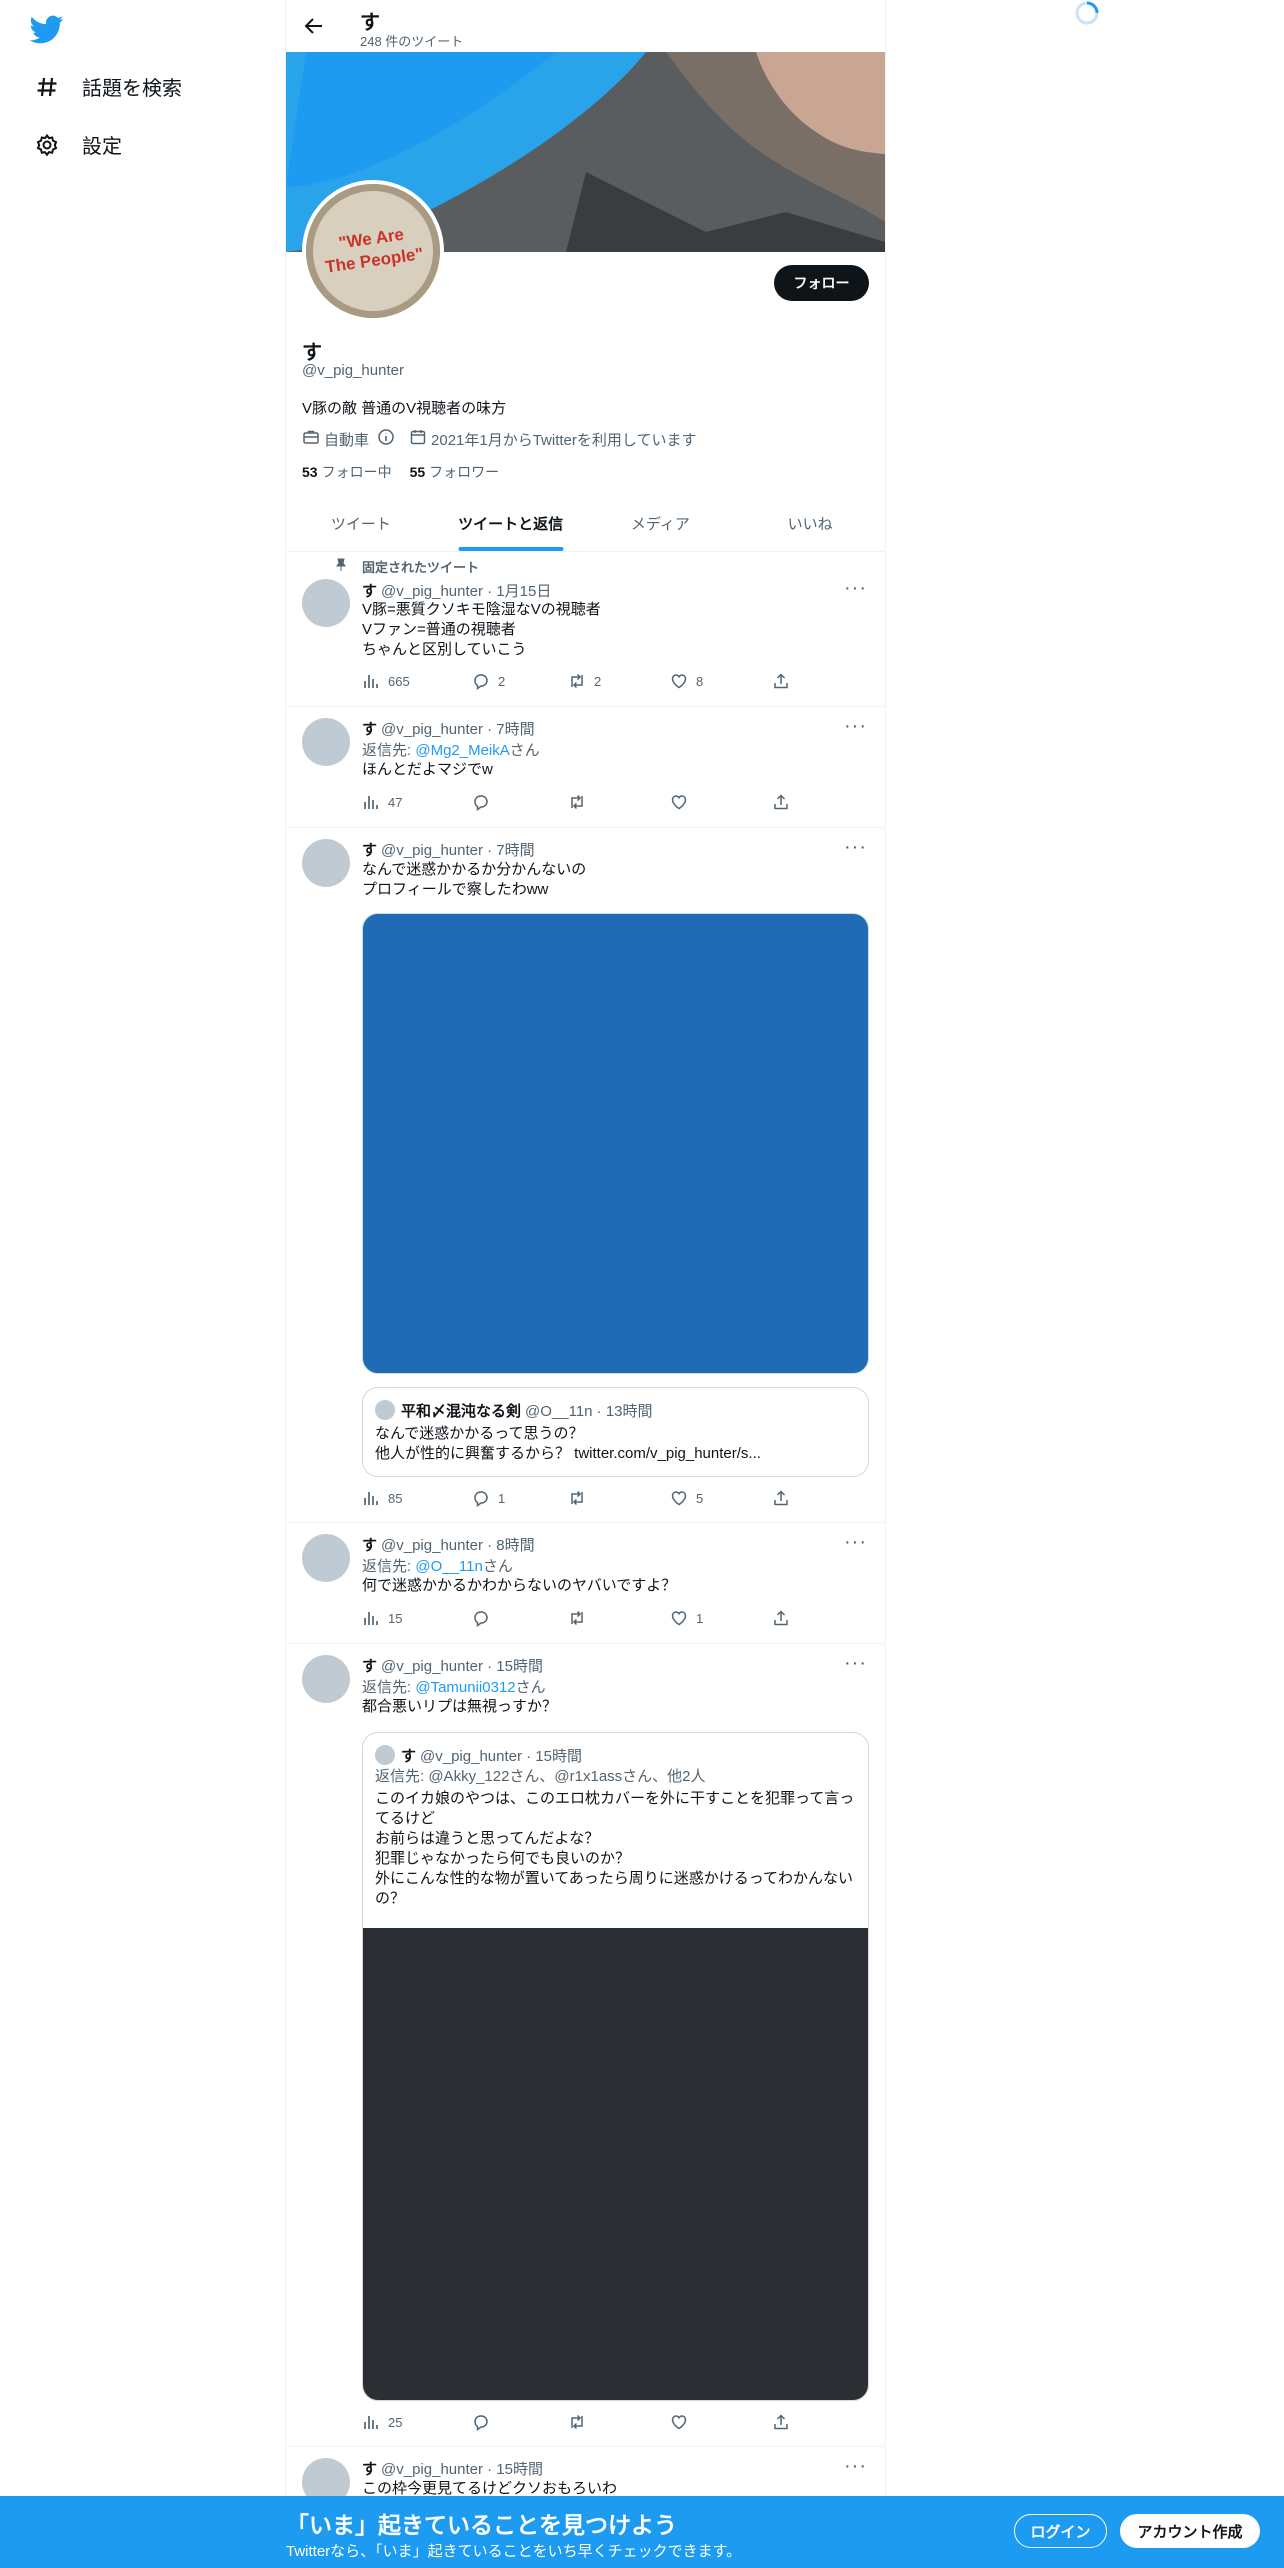  I want to click on reply-to-link: @Mg2_MeikA, so click(462, 750).